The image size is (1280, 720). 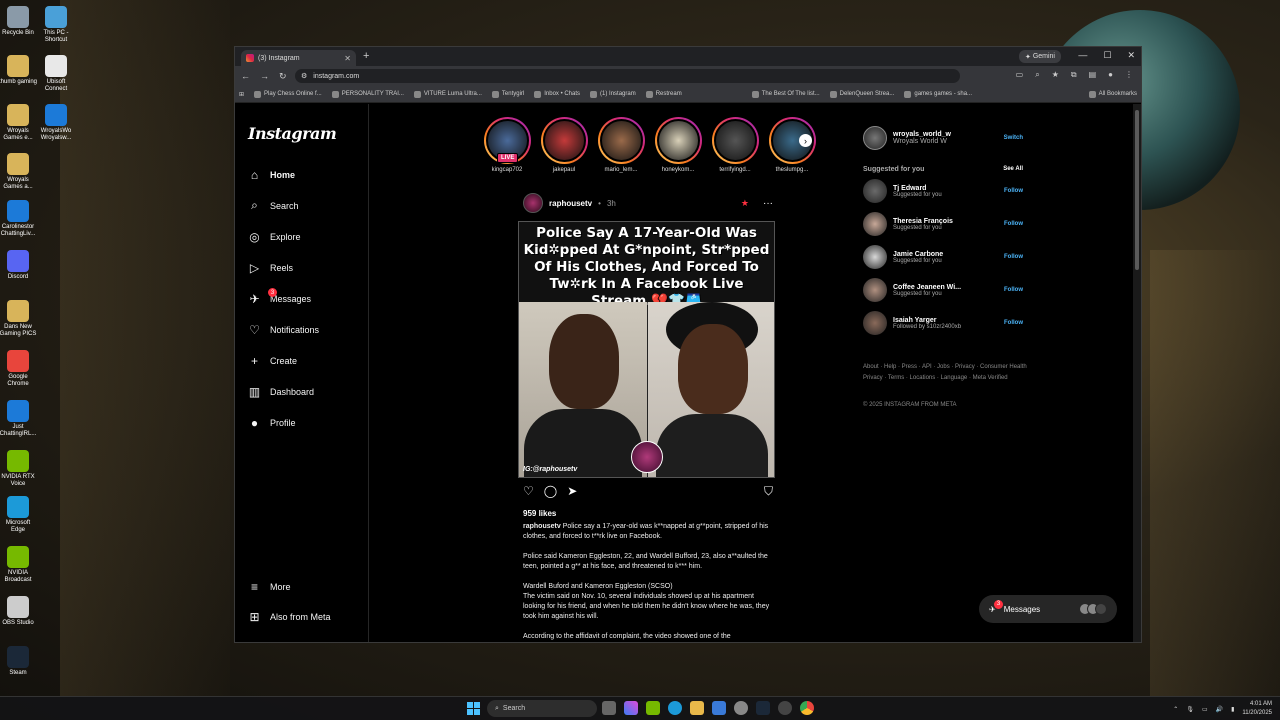 What do you see at coordinates (1048, 609) in the screenshot?
I see `messages-pill: ✈ 3 Messages` at bounding box center [1048, 609].